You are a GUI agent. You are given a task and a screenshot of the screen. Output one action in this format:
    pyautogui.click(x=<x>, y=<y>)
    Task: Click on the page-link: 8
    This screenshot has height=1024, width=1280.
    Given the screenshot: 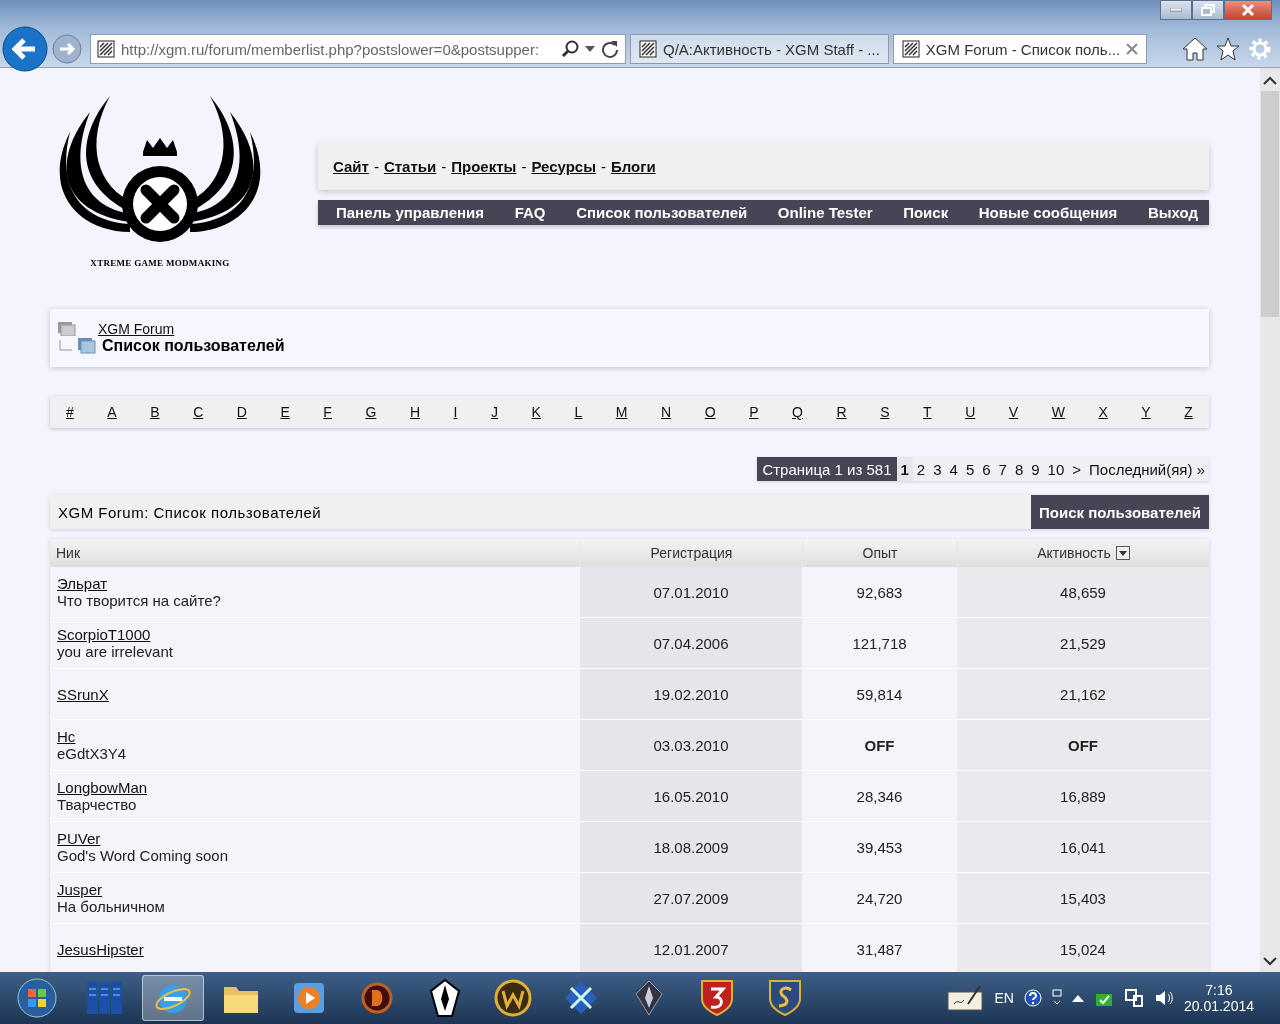 What is the action you would take?
    pyautogui.click(x=1019, y=469)
    